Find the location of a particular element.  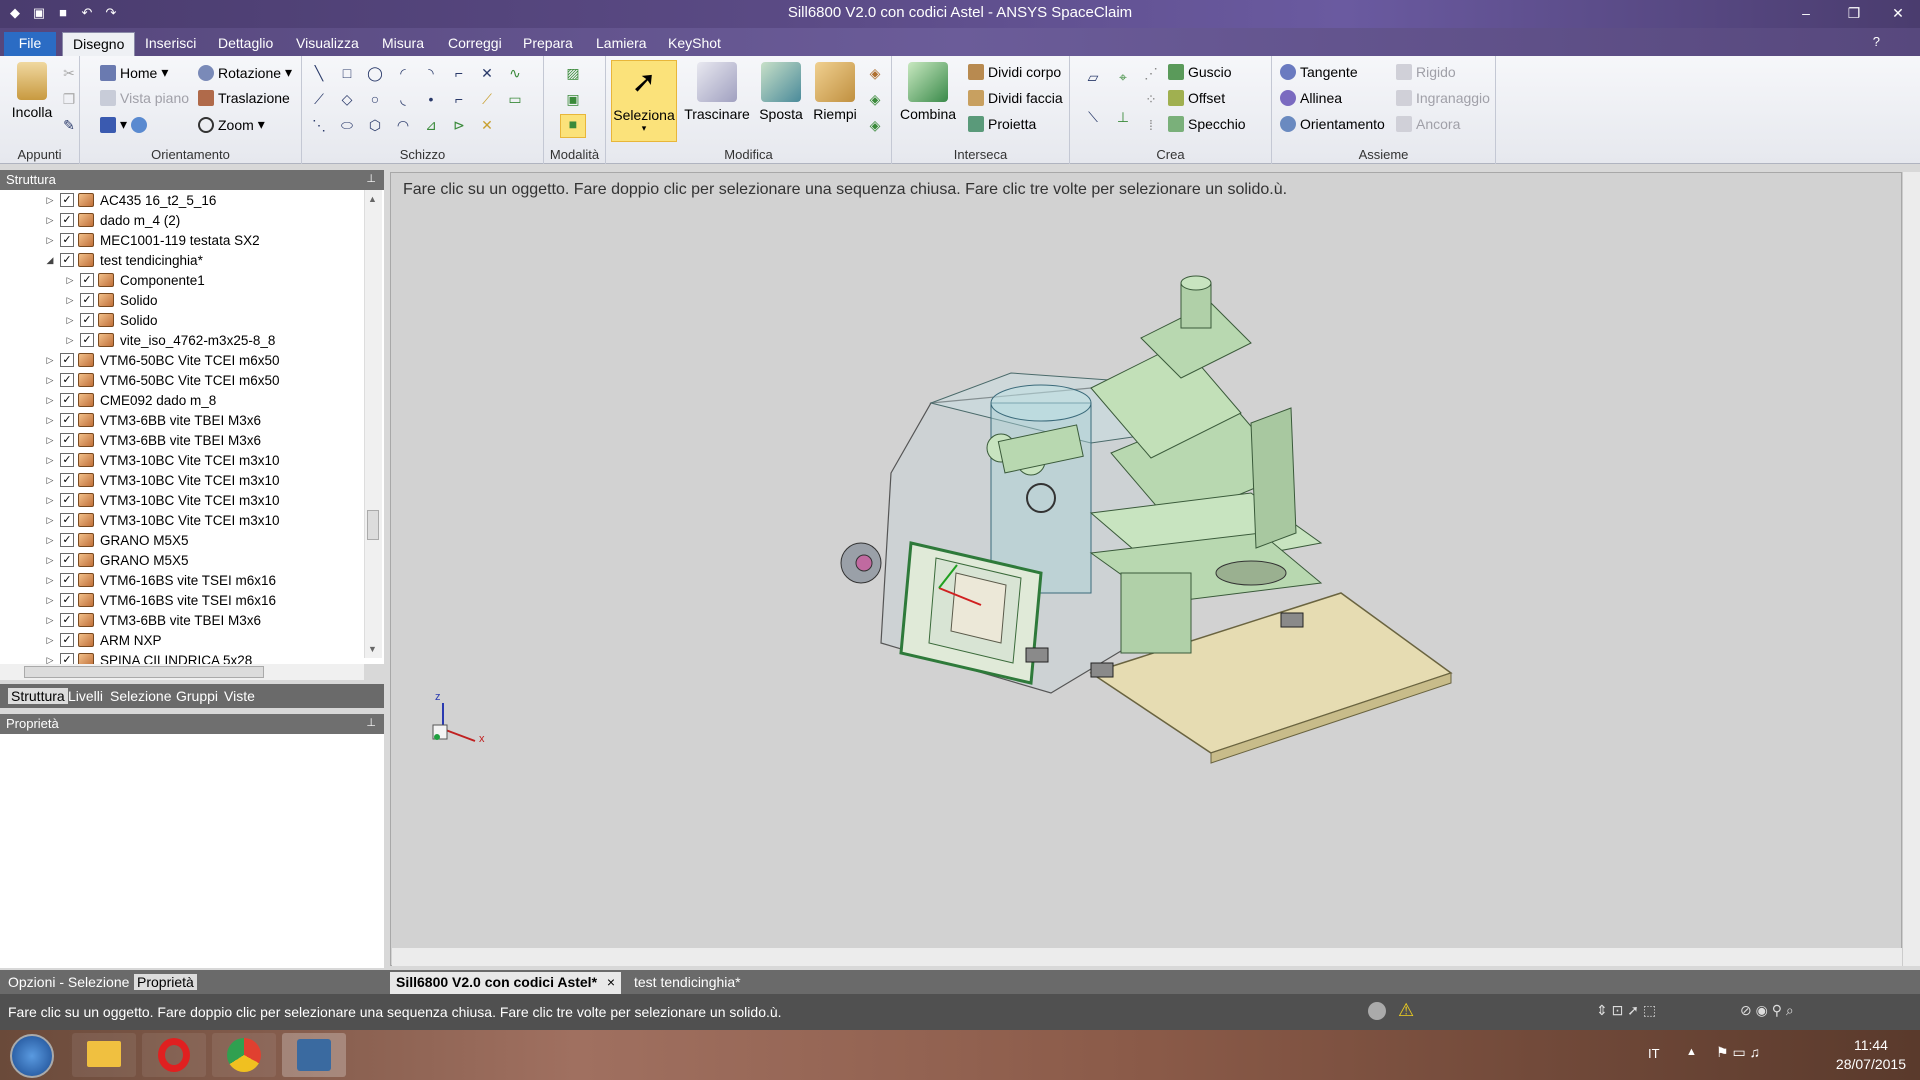

home-button: Home ▾ is located at coordinates (134, 72).